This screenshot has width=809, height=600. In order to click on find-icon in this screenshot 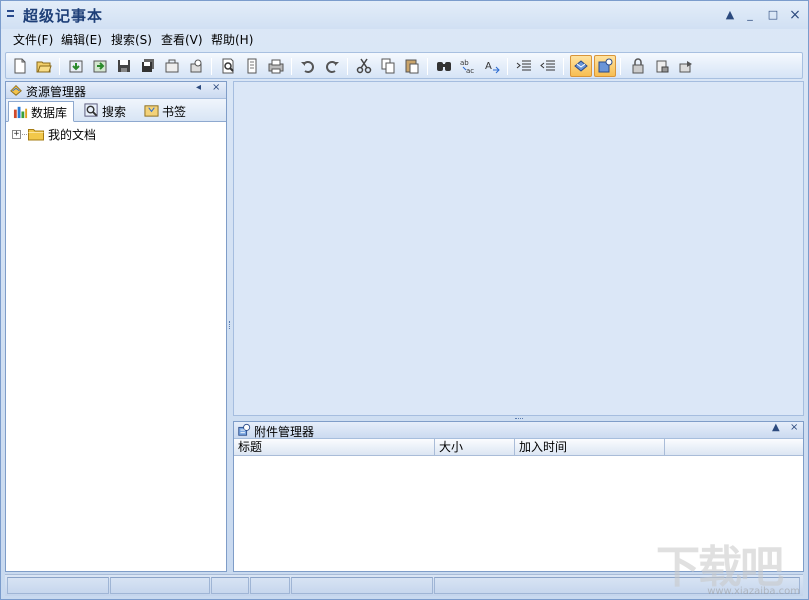, I will do `click(444, 66)`.